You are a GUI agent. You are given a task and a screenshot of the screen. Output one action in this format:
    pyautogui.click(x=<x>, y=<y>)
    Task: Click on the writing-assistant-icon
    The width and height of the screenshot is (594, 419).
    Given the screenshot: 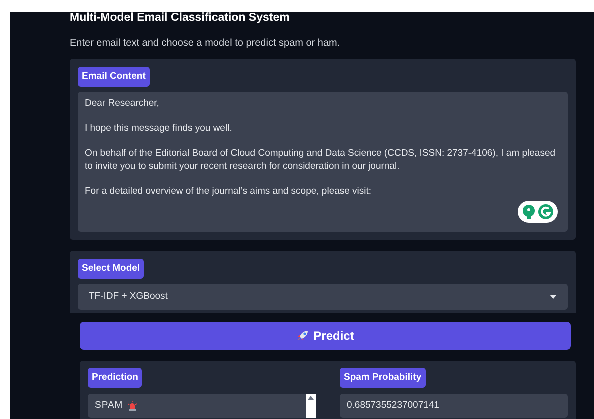 What is the action you would take?
    pyautogui.click(x=538, y=212)
    